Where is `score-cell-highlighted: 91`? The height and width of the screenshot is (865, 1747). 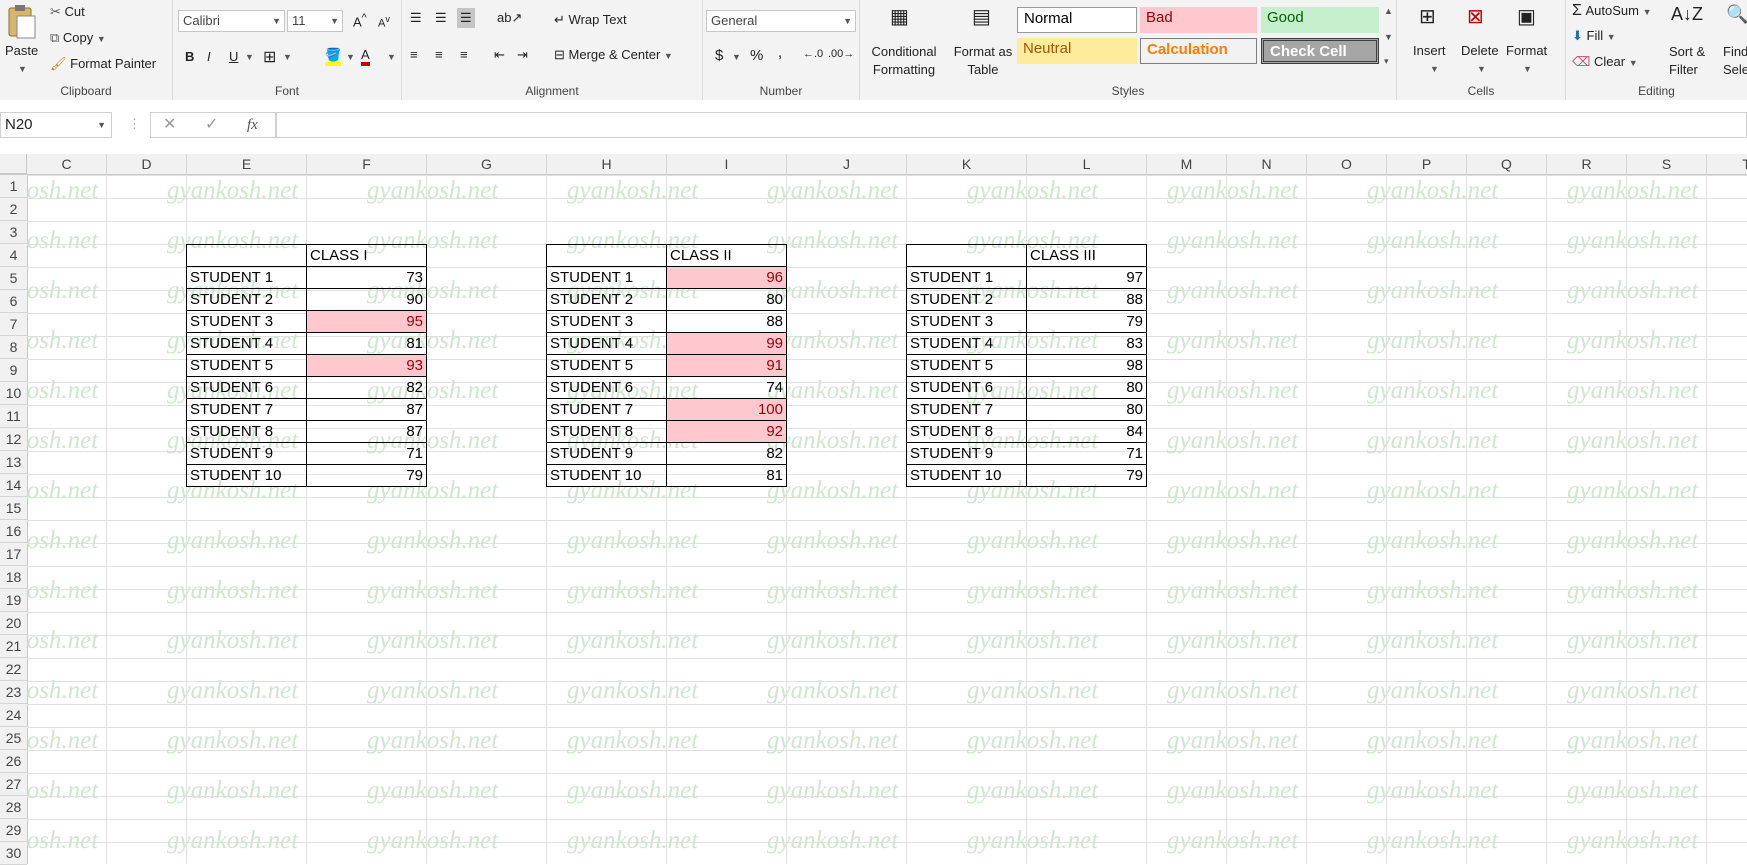 score-cell-highlighted: 91 is located at coordinates (726, 365).